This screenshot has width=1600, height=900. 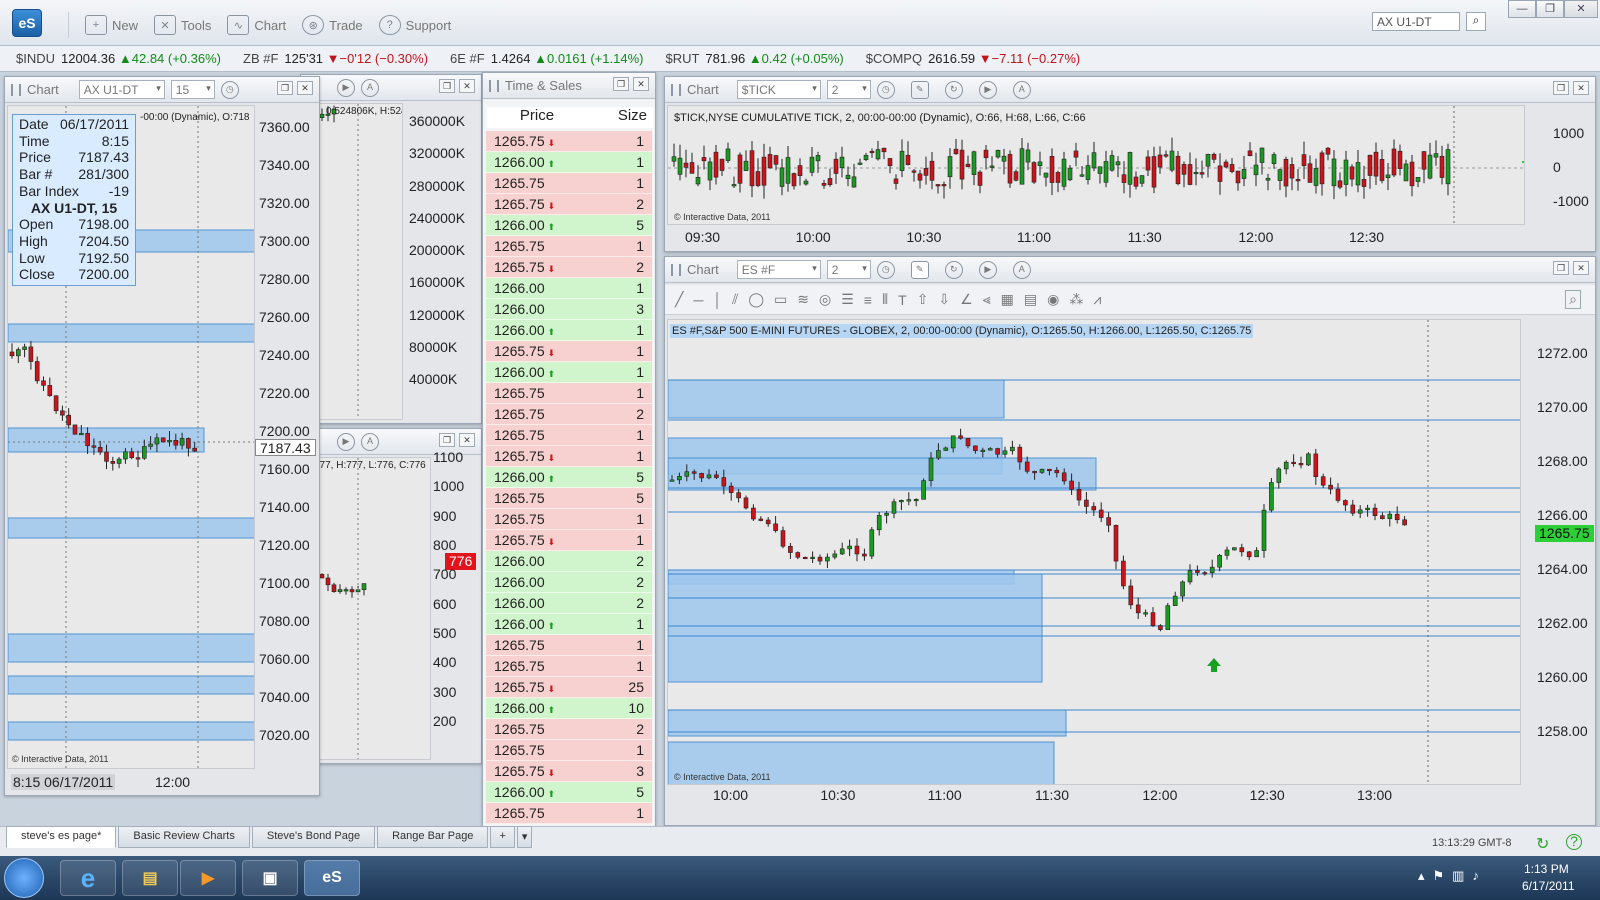 What do you see at coordinates (1581, 9) in the screenshot?
I see `close-button: ✕` at bounding box center [1581, 9].